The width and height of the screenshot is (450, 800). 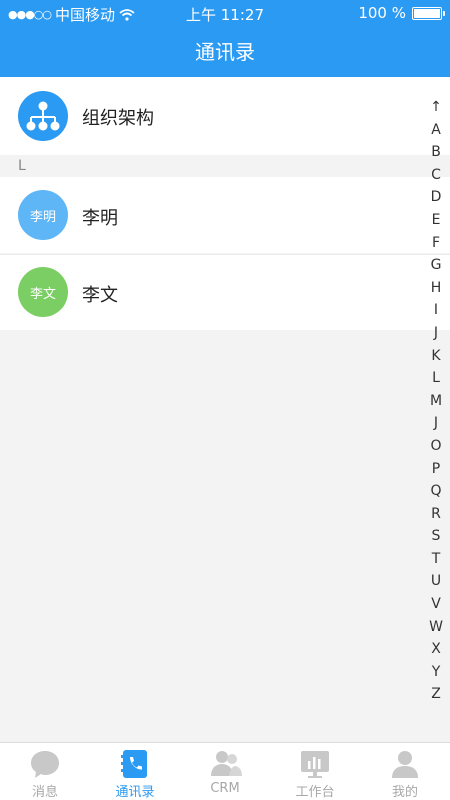 I want to click on org-structure-item: 组织架构, so click(x=225, y=116).